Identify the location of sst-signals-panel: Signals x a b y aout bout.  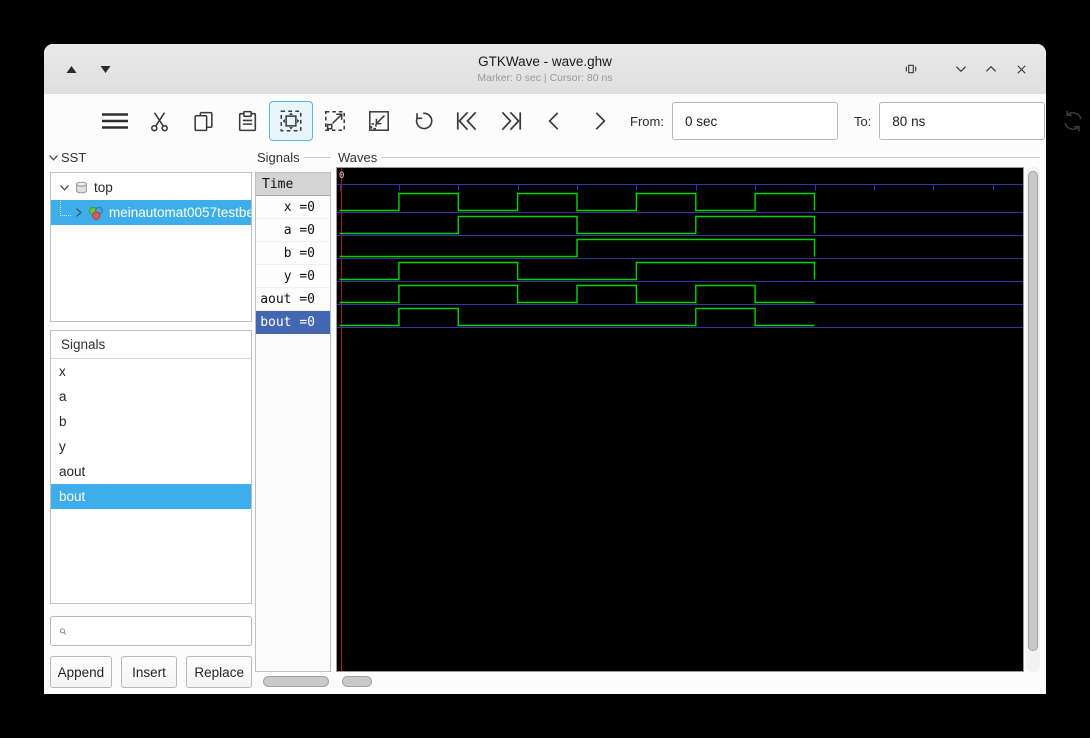
(151, 467).